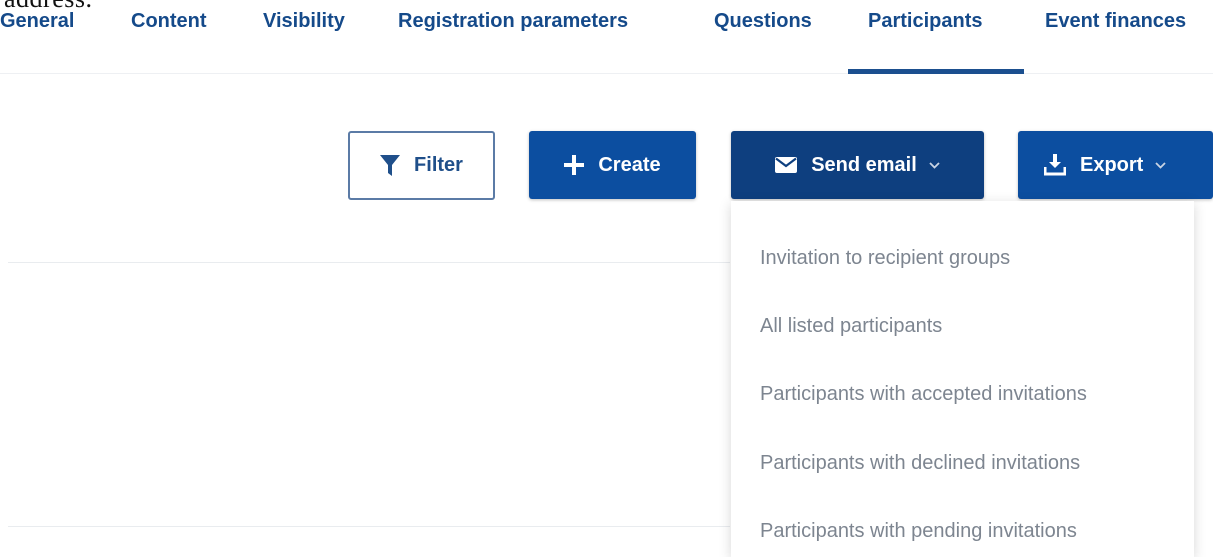  Describe the element at coordinates (851, 326) in the screenshot. I see `menu-item-all-listed-participants: All listed participants` at that location.